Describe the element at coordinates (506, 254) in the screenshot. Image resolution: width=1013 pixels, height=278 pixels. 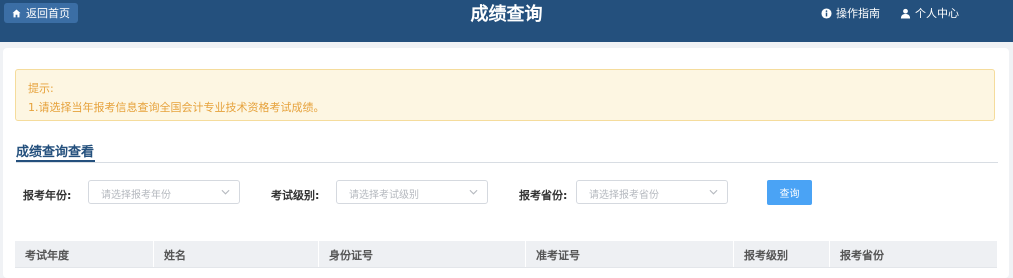
I see `results-table-header: 考试年度 姓名 身份证号 准考证号 报考级别 报考省份` at that location.